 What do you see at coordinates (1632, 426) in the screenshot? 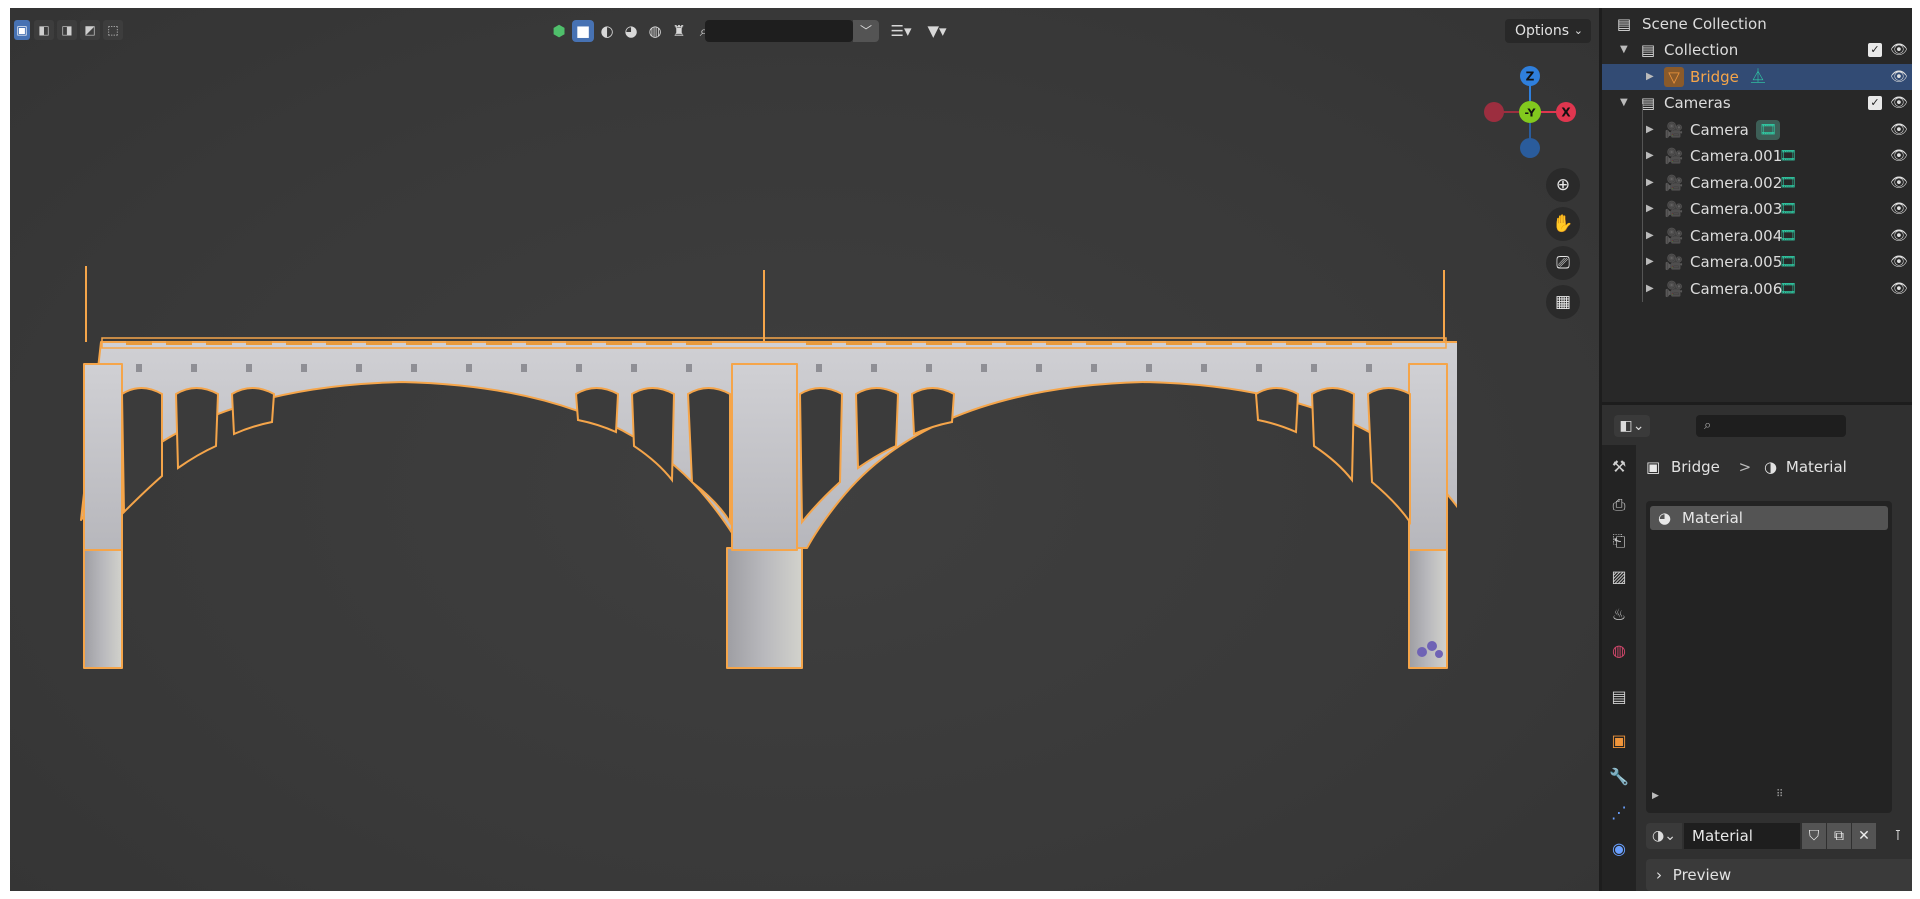
I see `editor-type-button: ◧⌄` at bounding box center [1632, 426].